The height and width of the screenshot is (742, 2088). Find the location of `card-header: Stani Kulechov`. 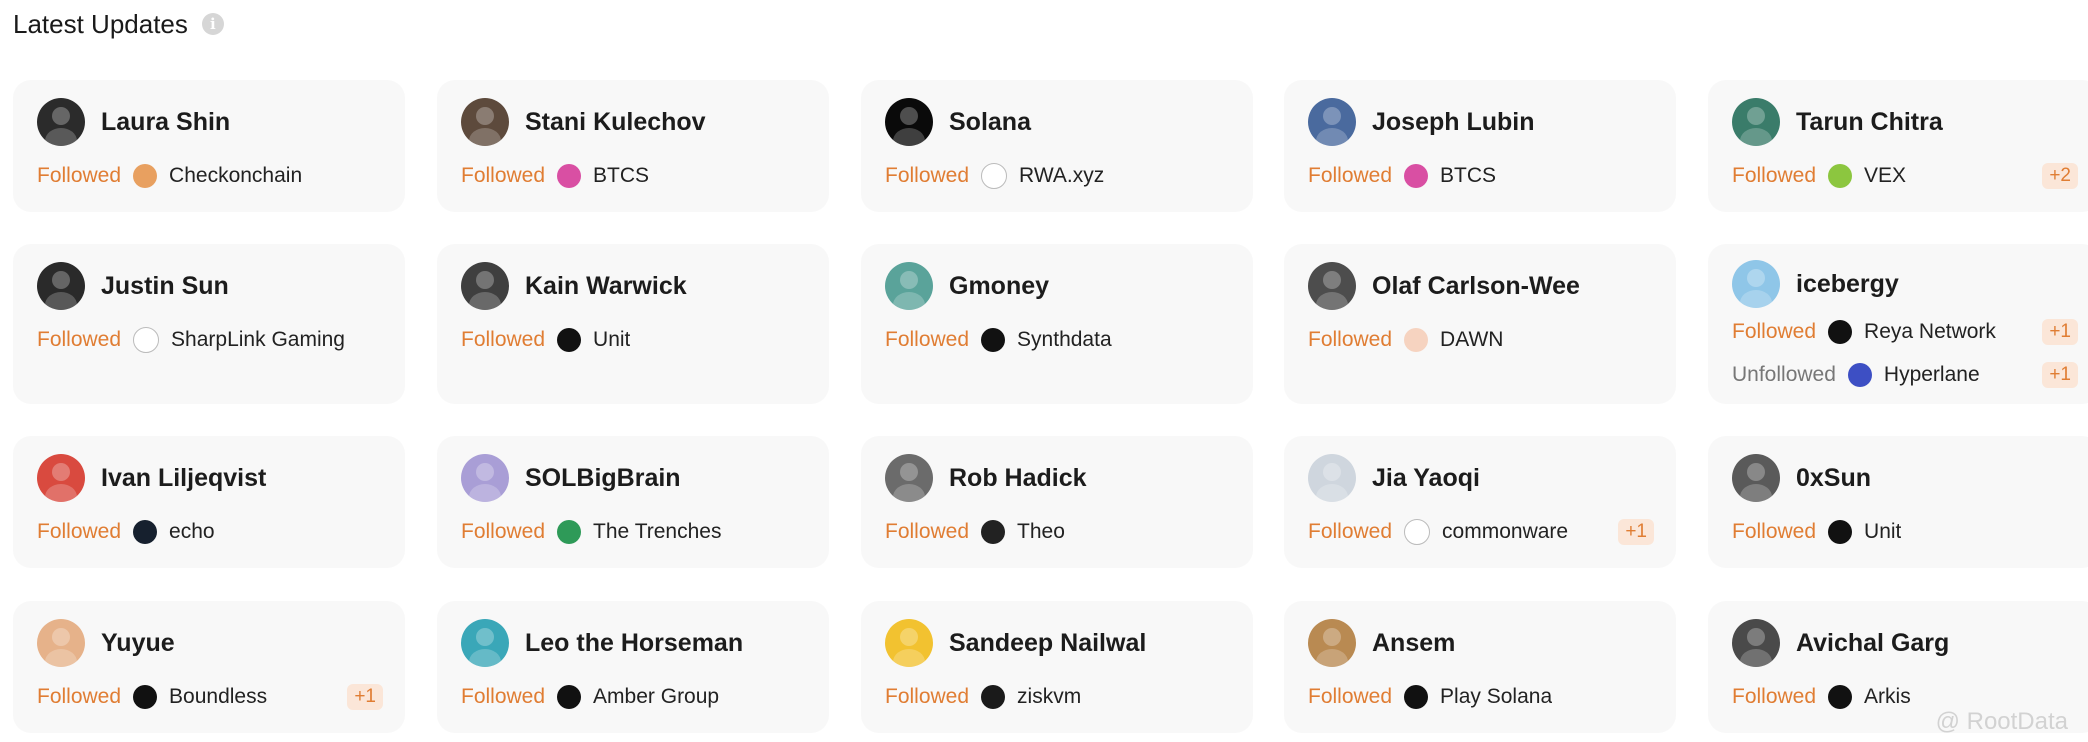

card-header: Stani Kulechov is located at coordinates (583, 122).